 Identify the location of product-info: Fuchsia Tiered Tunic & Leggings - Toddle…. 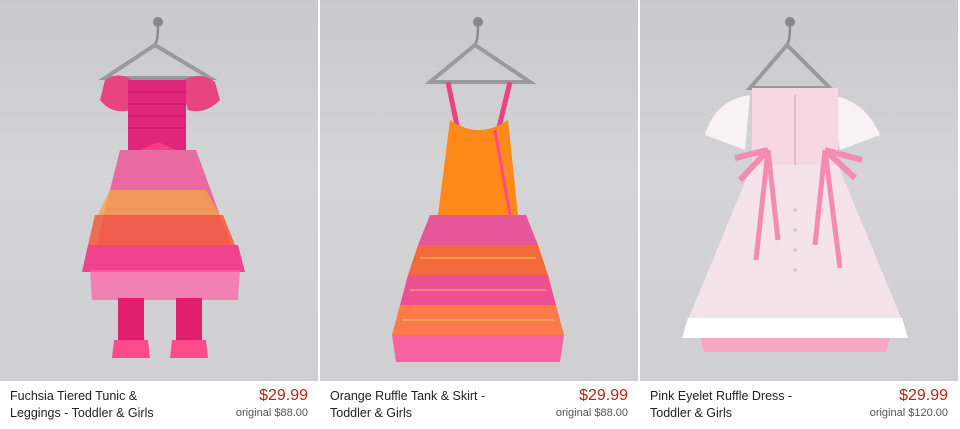
(159, 405).